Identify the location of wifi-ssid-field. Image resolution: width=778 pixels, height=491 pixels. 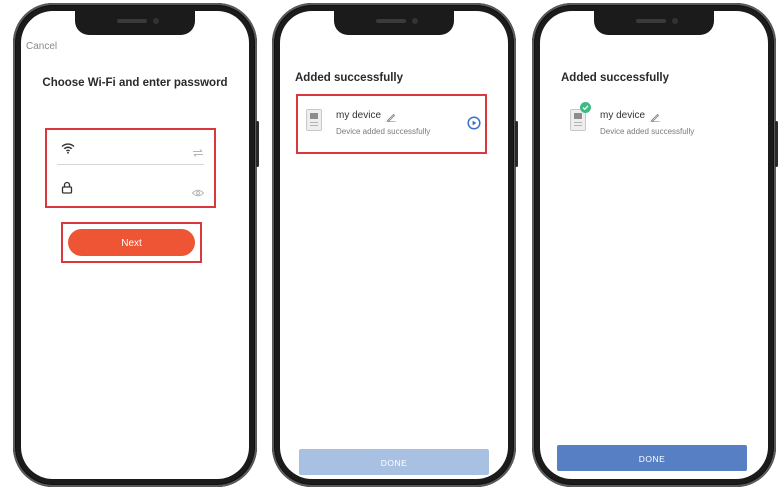
(130, 149).